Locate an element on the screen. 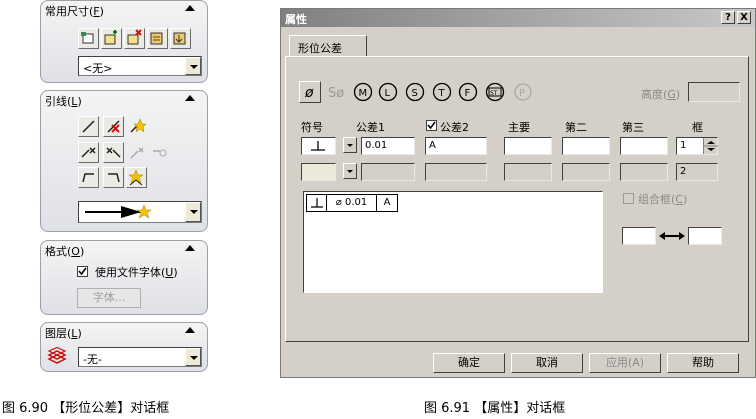 This screenshot has width=756, height=419. preview-datum: A is located at coordinates (387, 202).